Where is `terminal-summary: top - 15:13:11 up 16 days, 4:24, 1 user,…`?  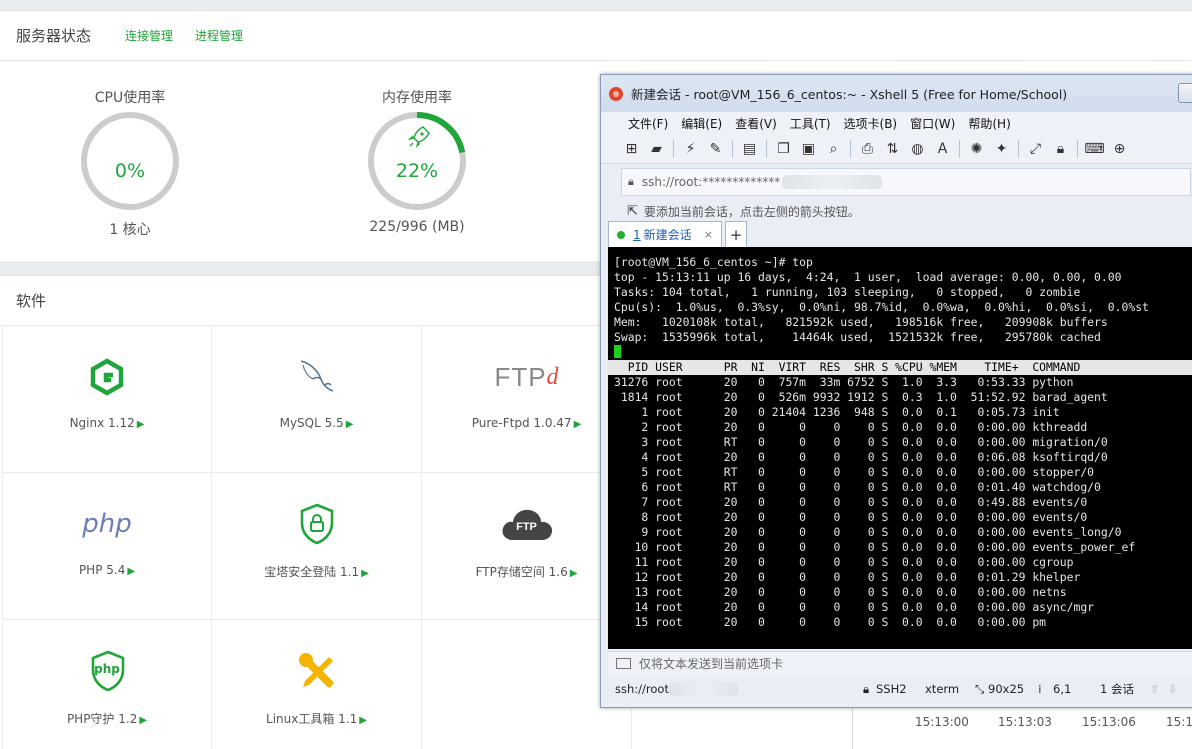 terminal-summary: top - 15:13:11 up 16 days, 4:24, 1 user,… is located at coordinates (903, 307).